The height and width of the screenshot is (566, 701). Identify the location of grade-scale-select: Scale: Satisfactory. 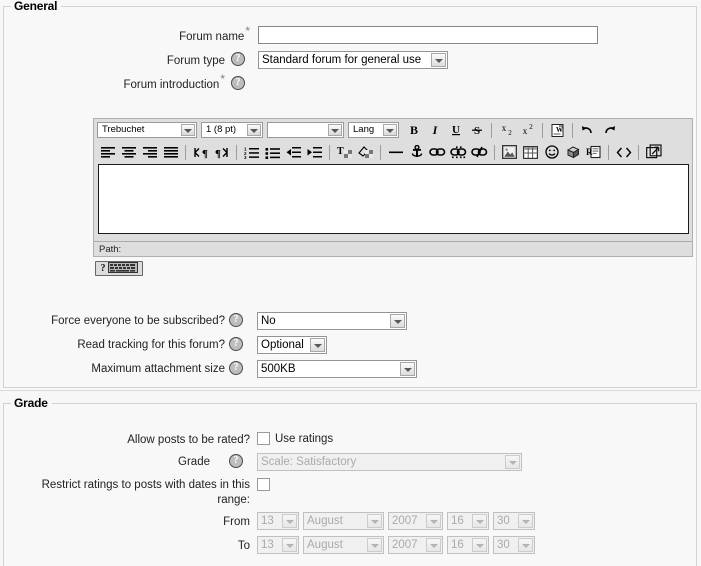
(389, 462).